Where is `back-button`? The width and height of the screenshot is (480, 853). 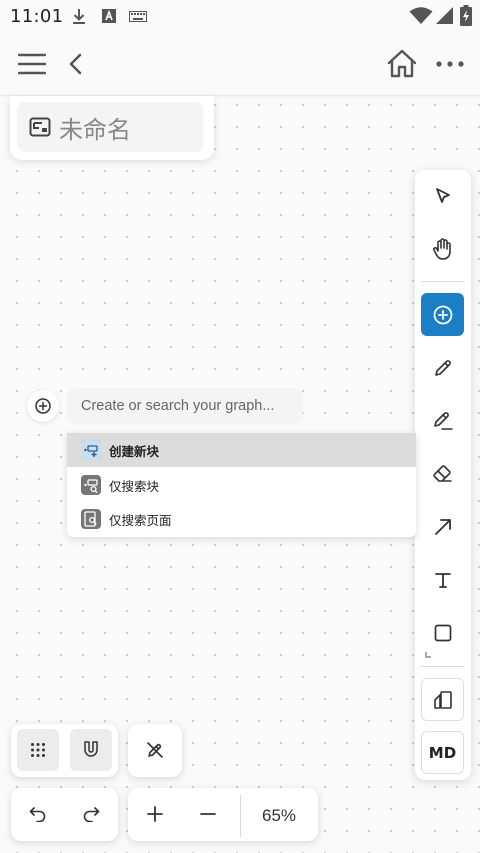 back-button is located at coordinates (75, 64).